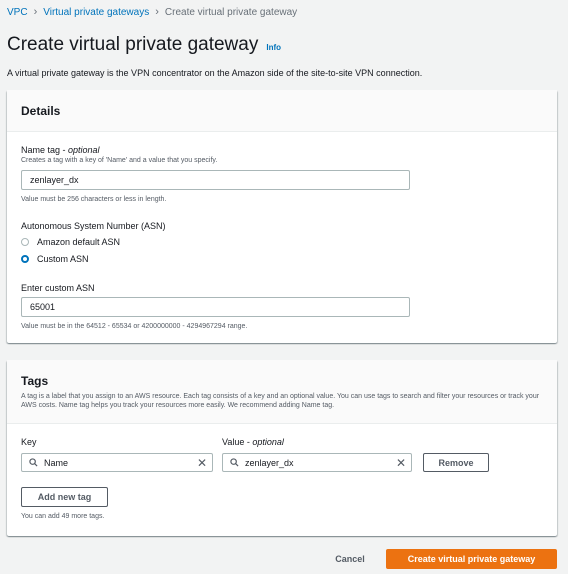  Describe the element at coordinates (41, 110) in the screenshot. I see `details-heading: Details` at that location.